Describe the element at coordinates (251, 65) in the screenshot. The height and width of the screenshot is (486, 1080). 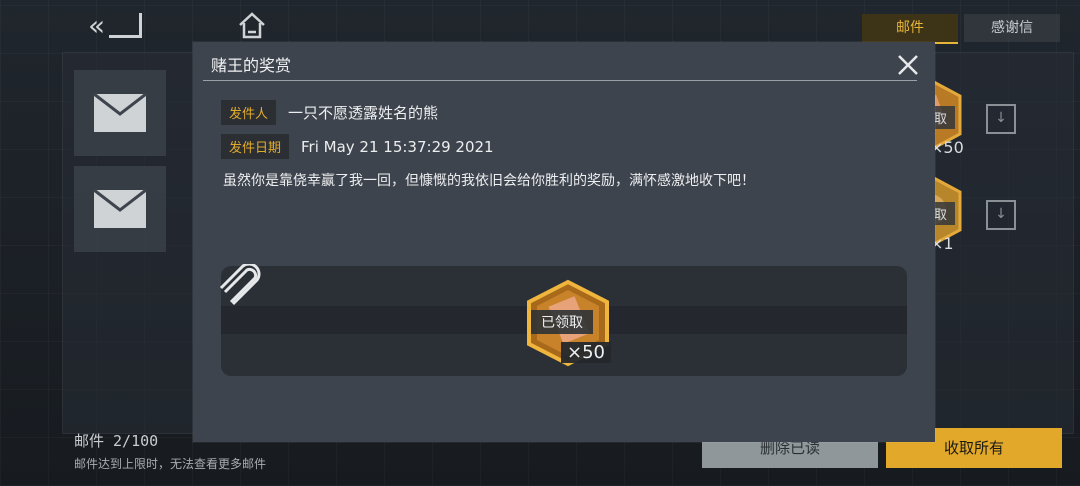
I see `dialog-title: 赌王的奖赏` at that location.